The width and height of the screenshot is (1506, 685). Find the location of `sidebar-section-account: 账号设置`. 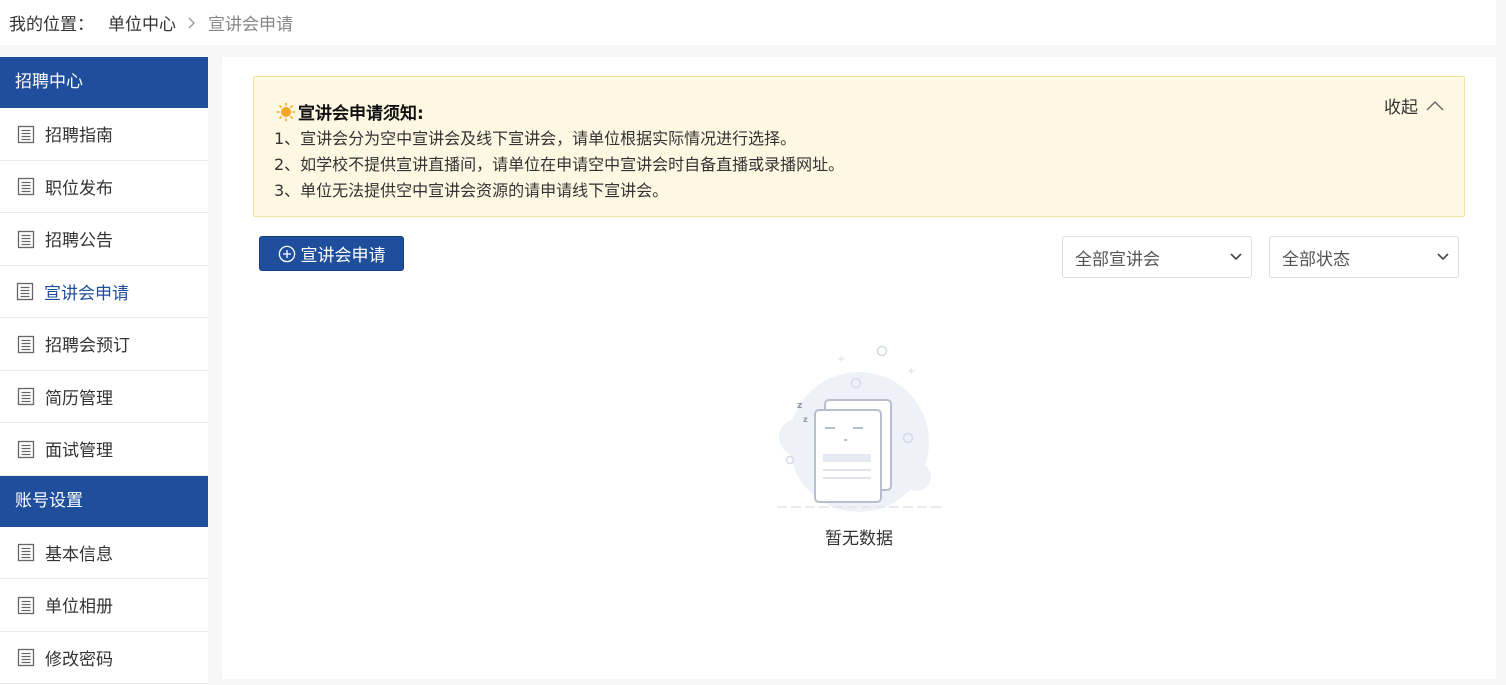

sidebar-section-account: 账号设置 is located at coordinates (104, 501).